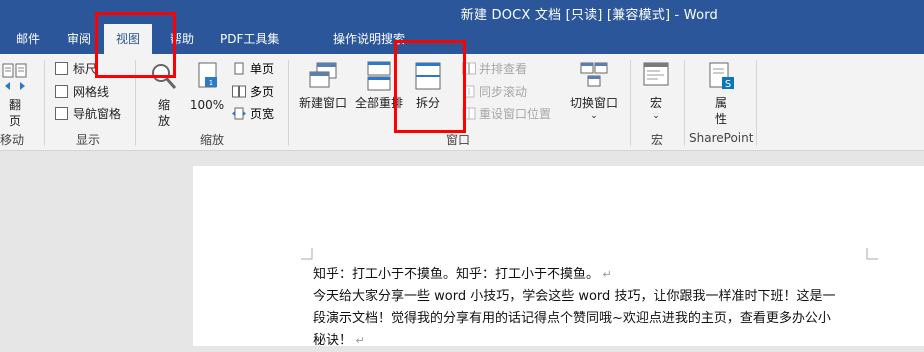  Describe the element at coordinates (253, 92) in the screenshot. I see `multiple-pages-button: 多页` at that location.